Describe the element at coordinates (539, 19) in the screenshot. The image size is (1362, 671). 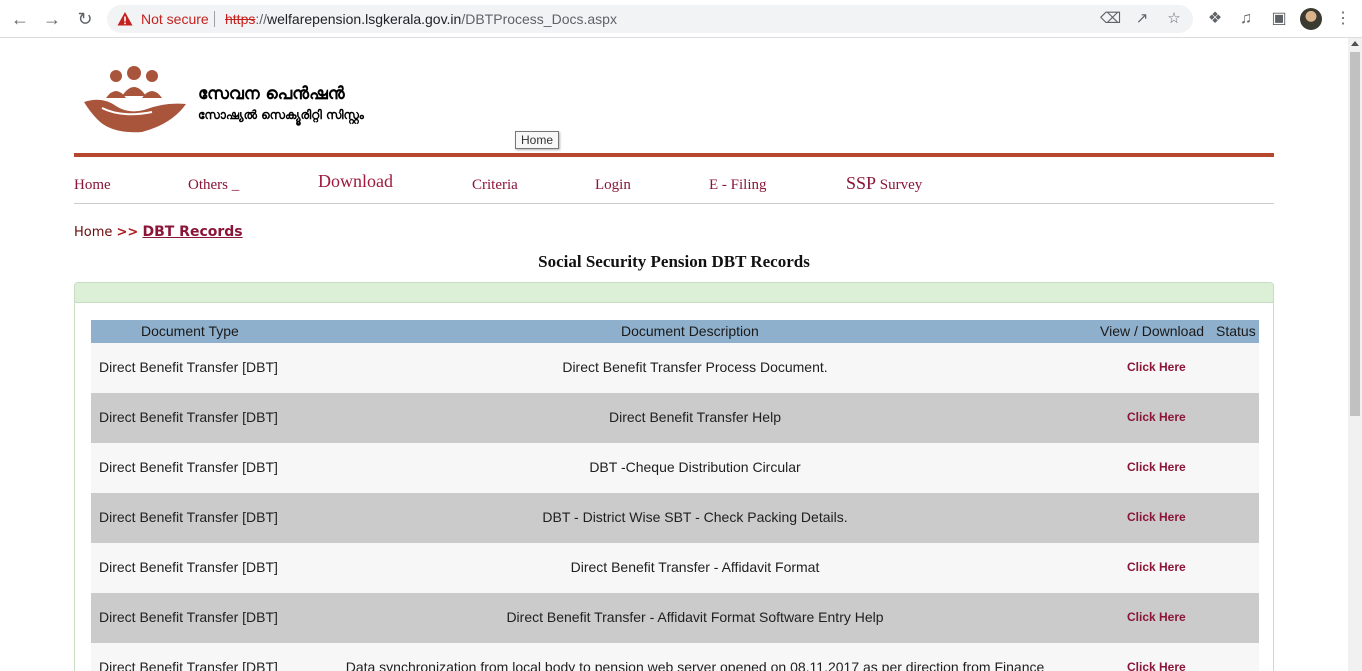
I see `url-path: /DBTProcess_Docs.aspx` at that location.